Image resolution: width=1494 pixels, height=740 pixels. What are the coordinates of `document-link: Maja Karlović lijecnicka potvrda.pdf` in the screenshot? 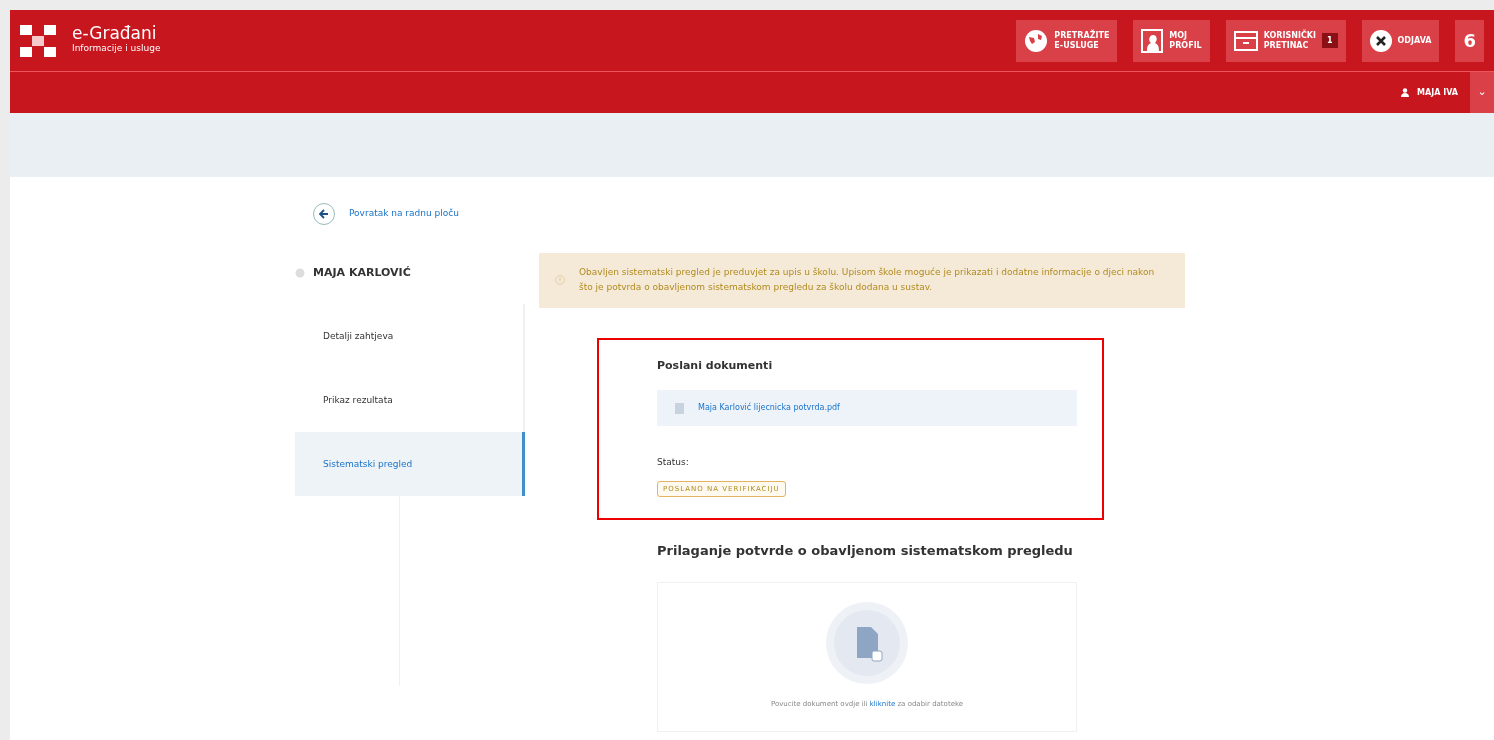 It's located at (867, 408).